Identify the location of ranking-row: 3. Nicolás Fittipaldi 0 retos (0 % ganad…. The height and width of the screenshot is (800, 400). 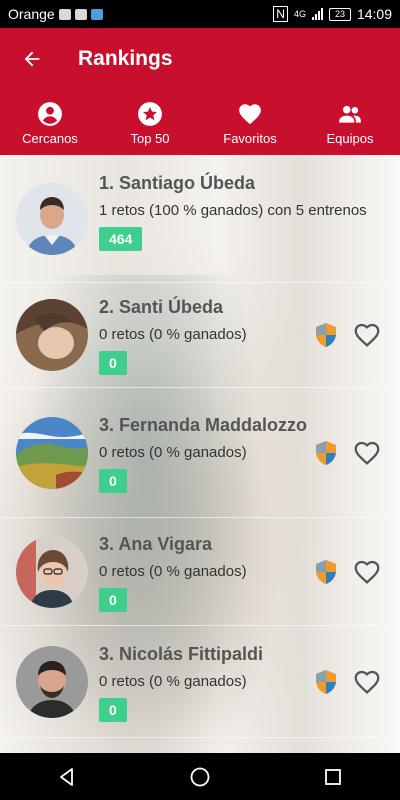
(200, 682).